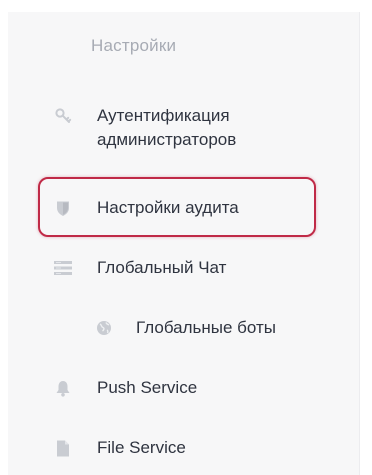 This screenshot has height=475, width=372. I want to click on sidebar-item-label: Push Service, so click(147, 387).